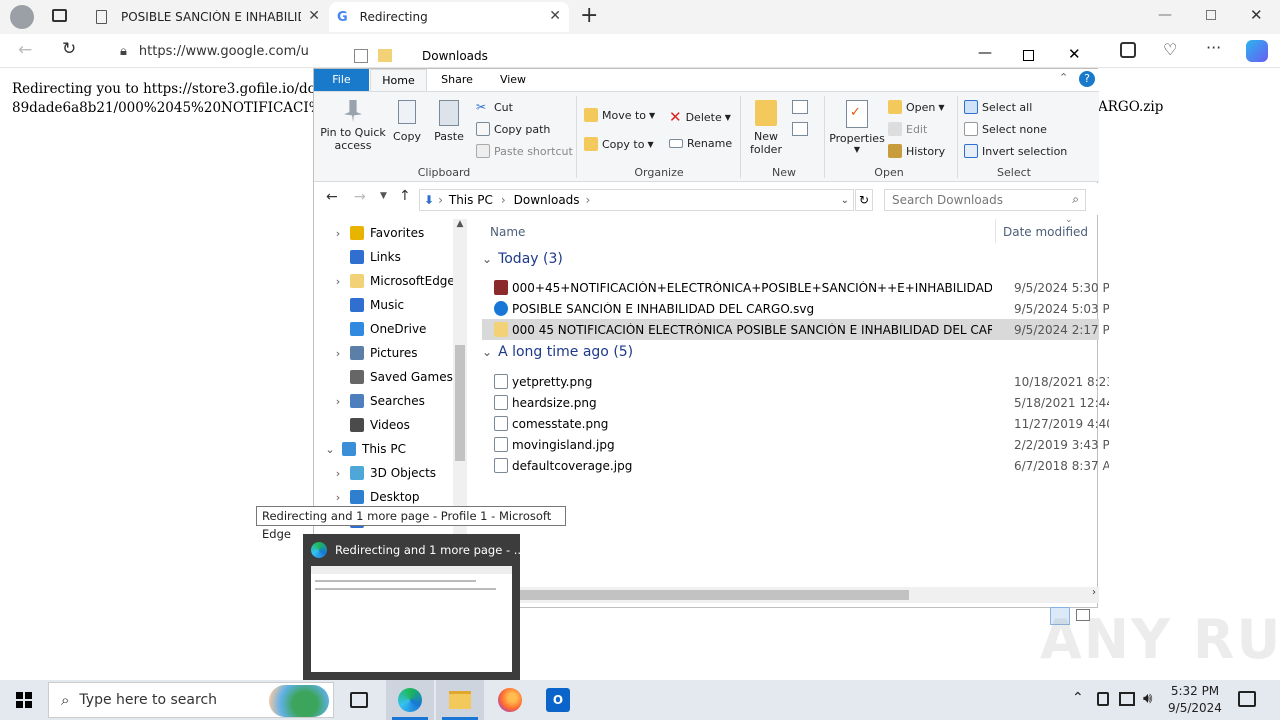 This screenshot has width=1280, height=720. I want to click on refresh-path-icon: ↻, so click(864, 200).